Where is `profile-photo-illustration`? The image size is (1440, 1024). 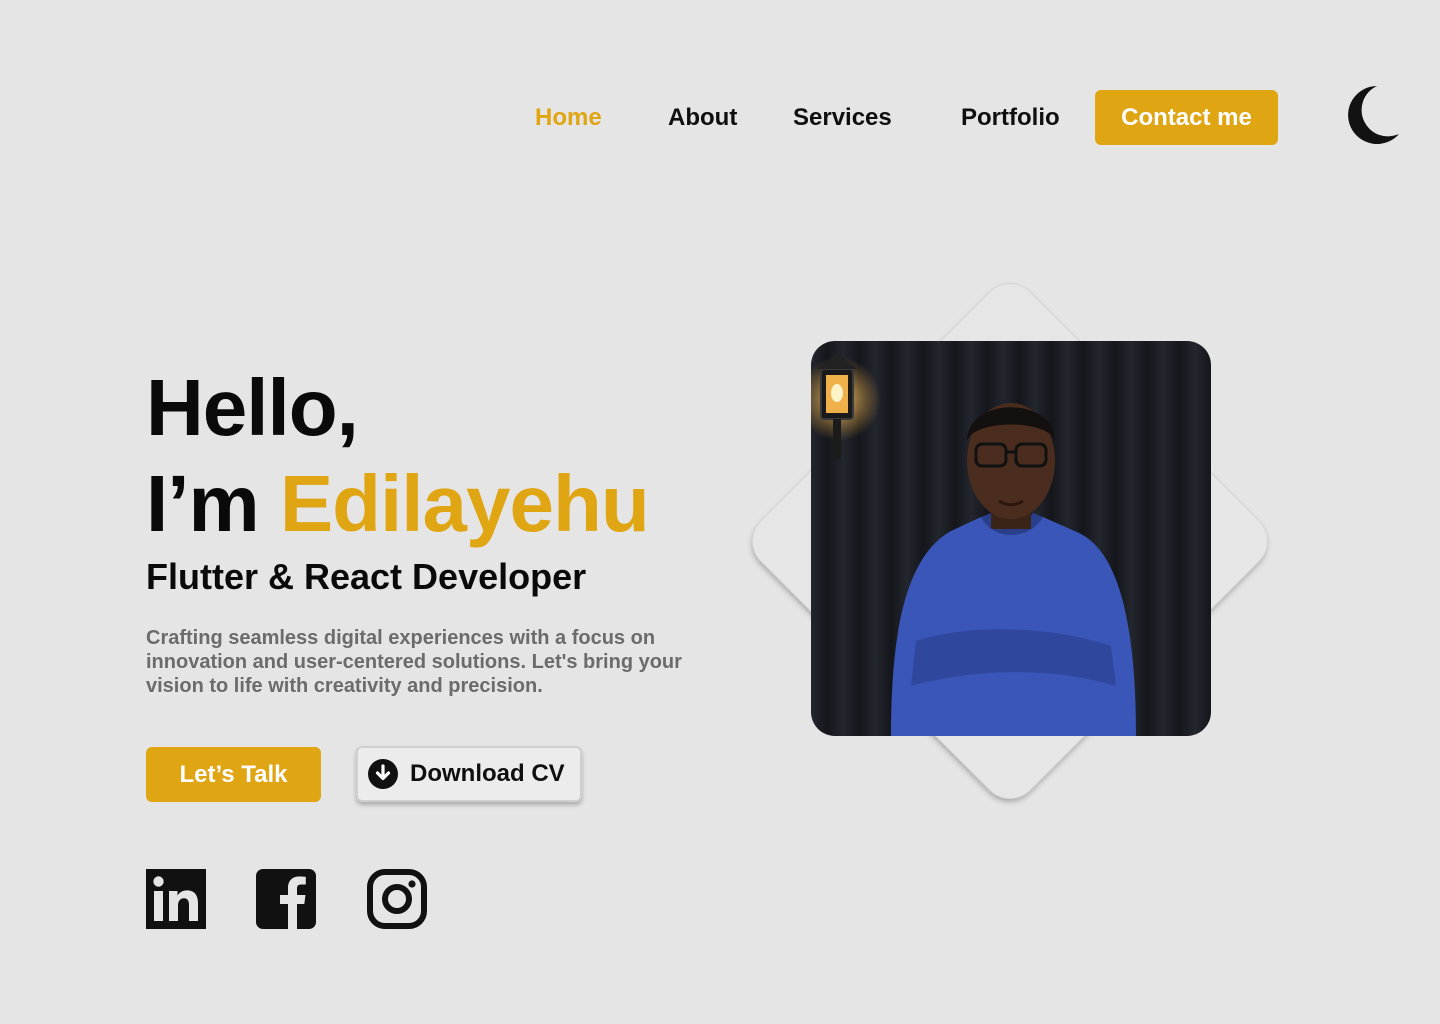
profile-photo-illustration is located at coordinates (1011, 538).